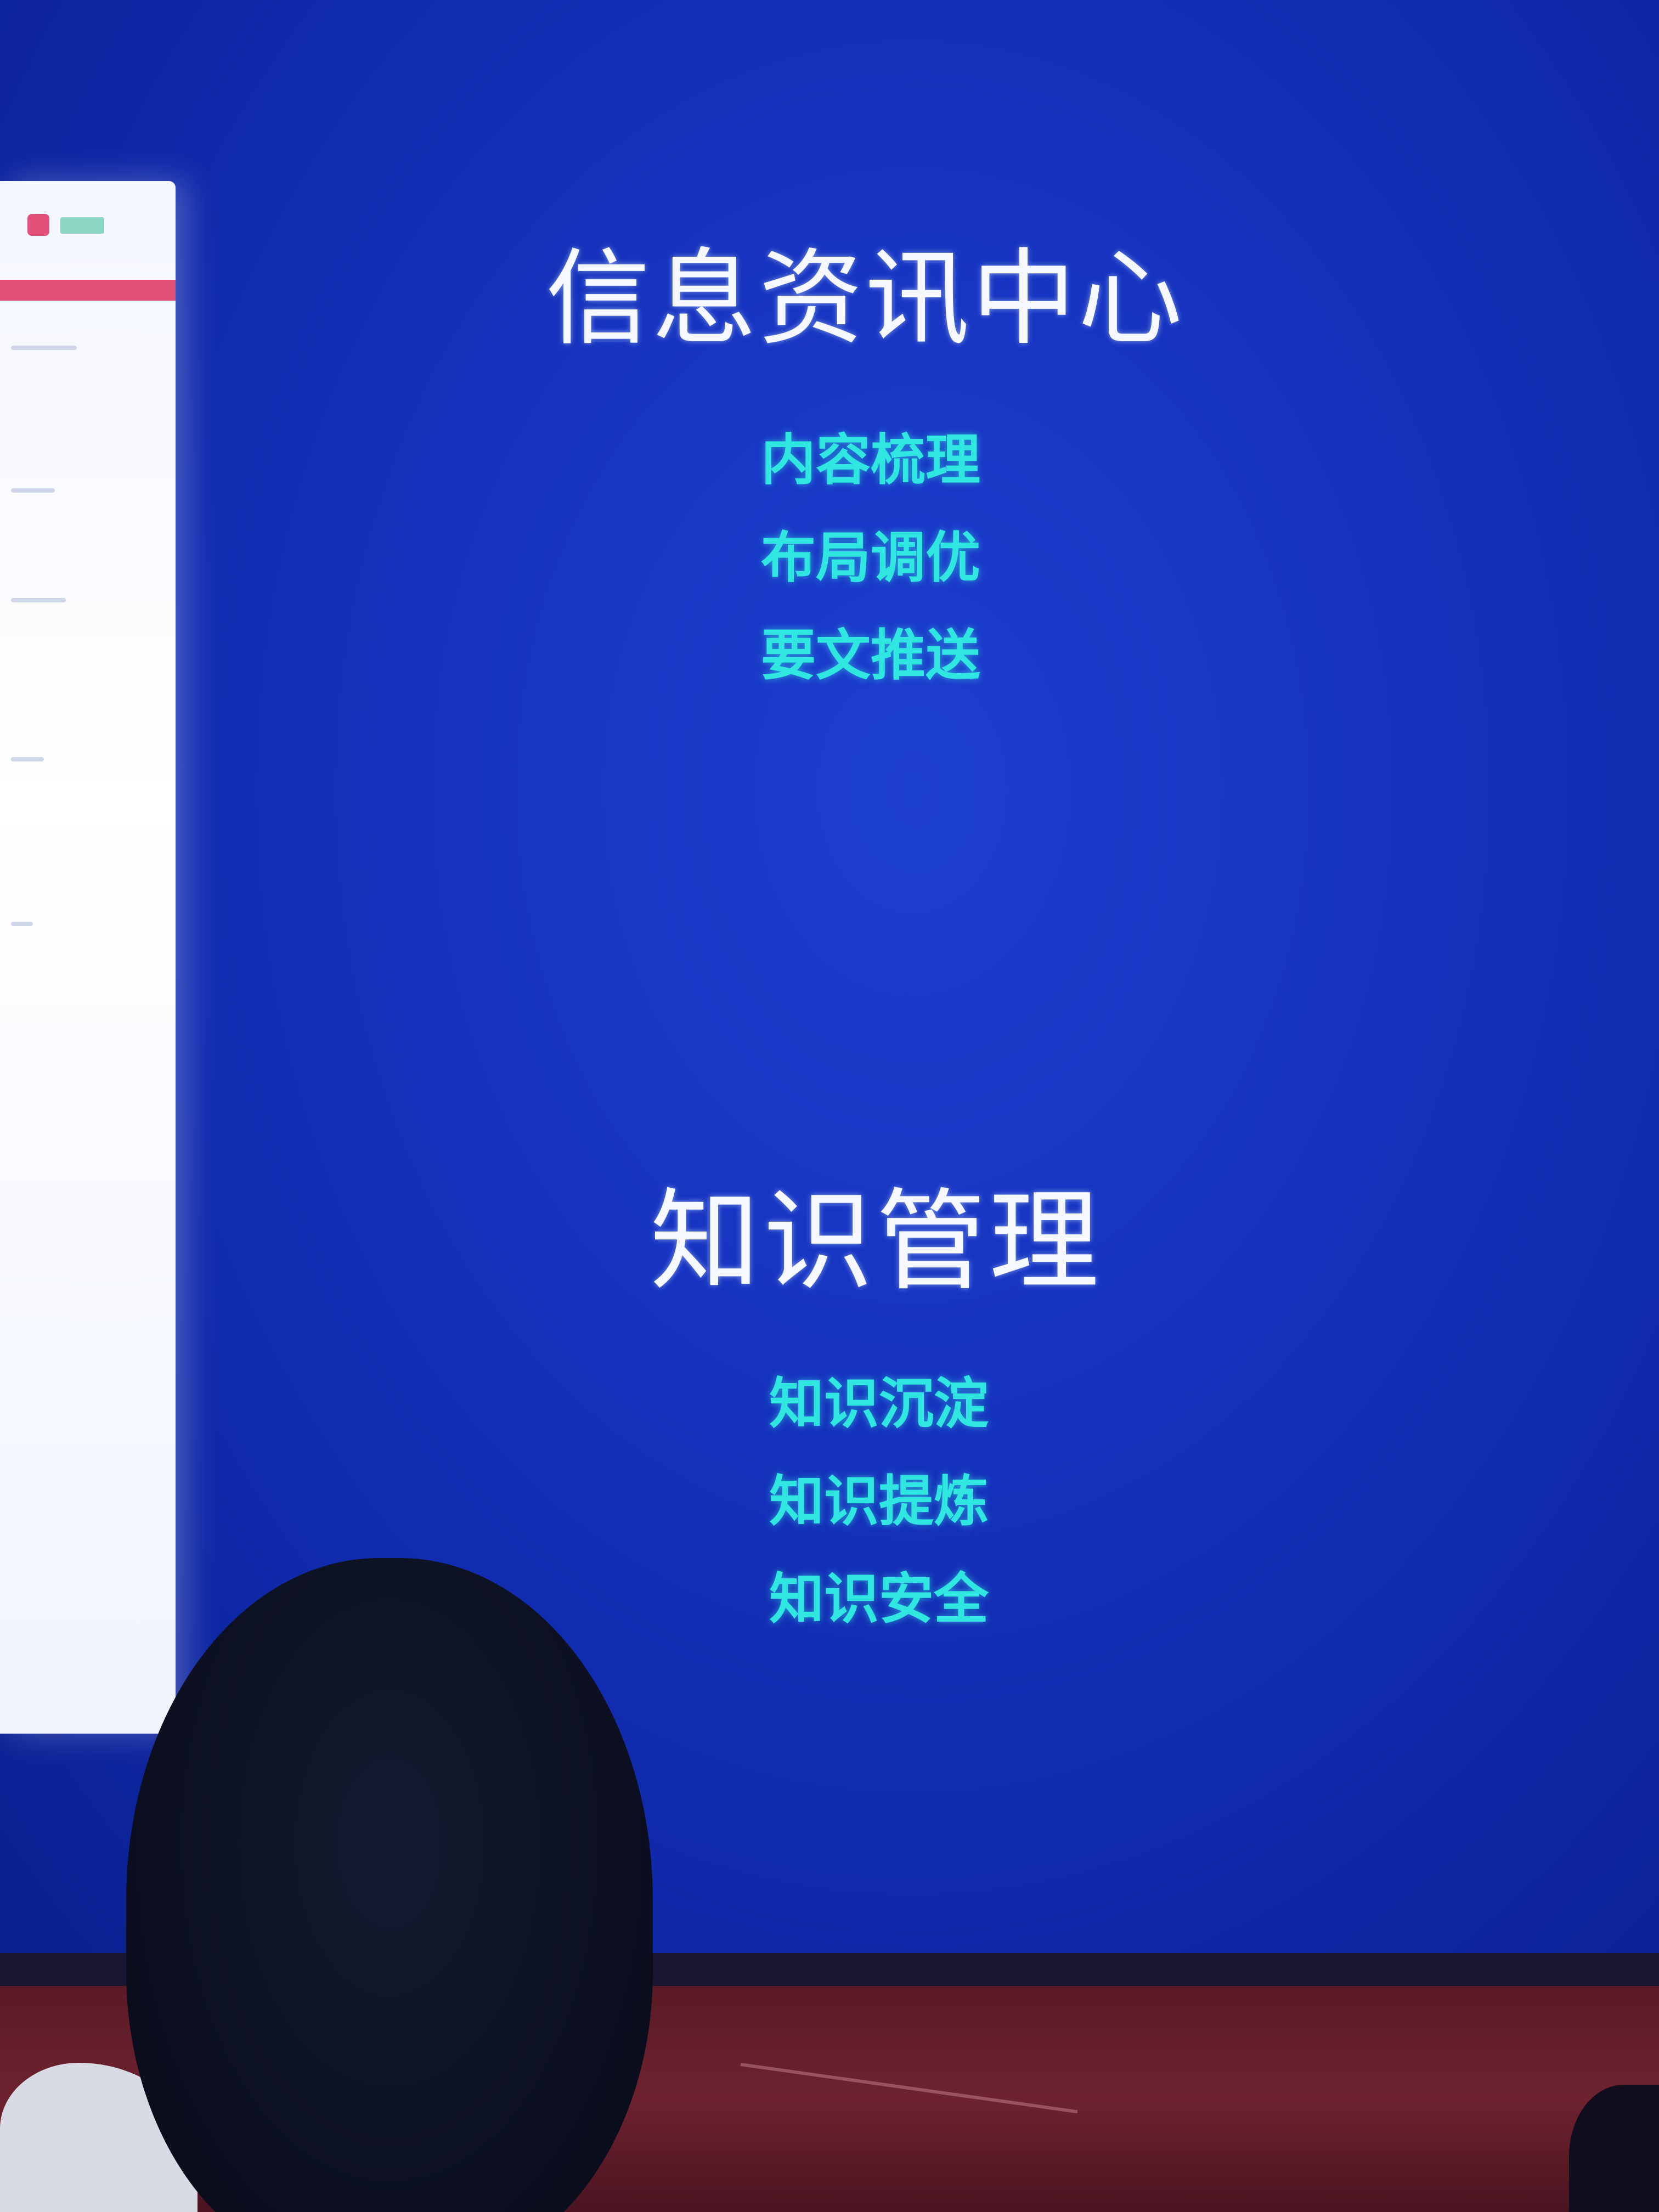 This screenshot has height=2212, width=1659. I want to click on list-item: 要文推送, so click(871, 655).